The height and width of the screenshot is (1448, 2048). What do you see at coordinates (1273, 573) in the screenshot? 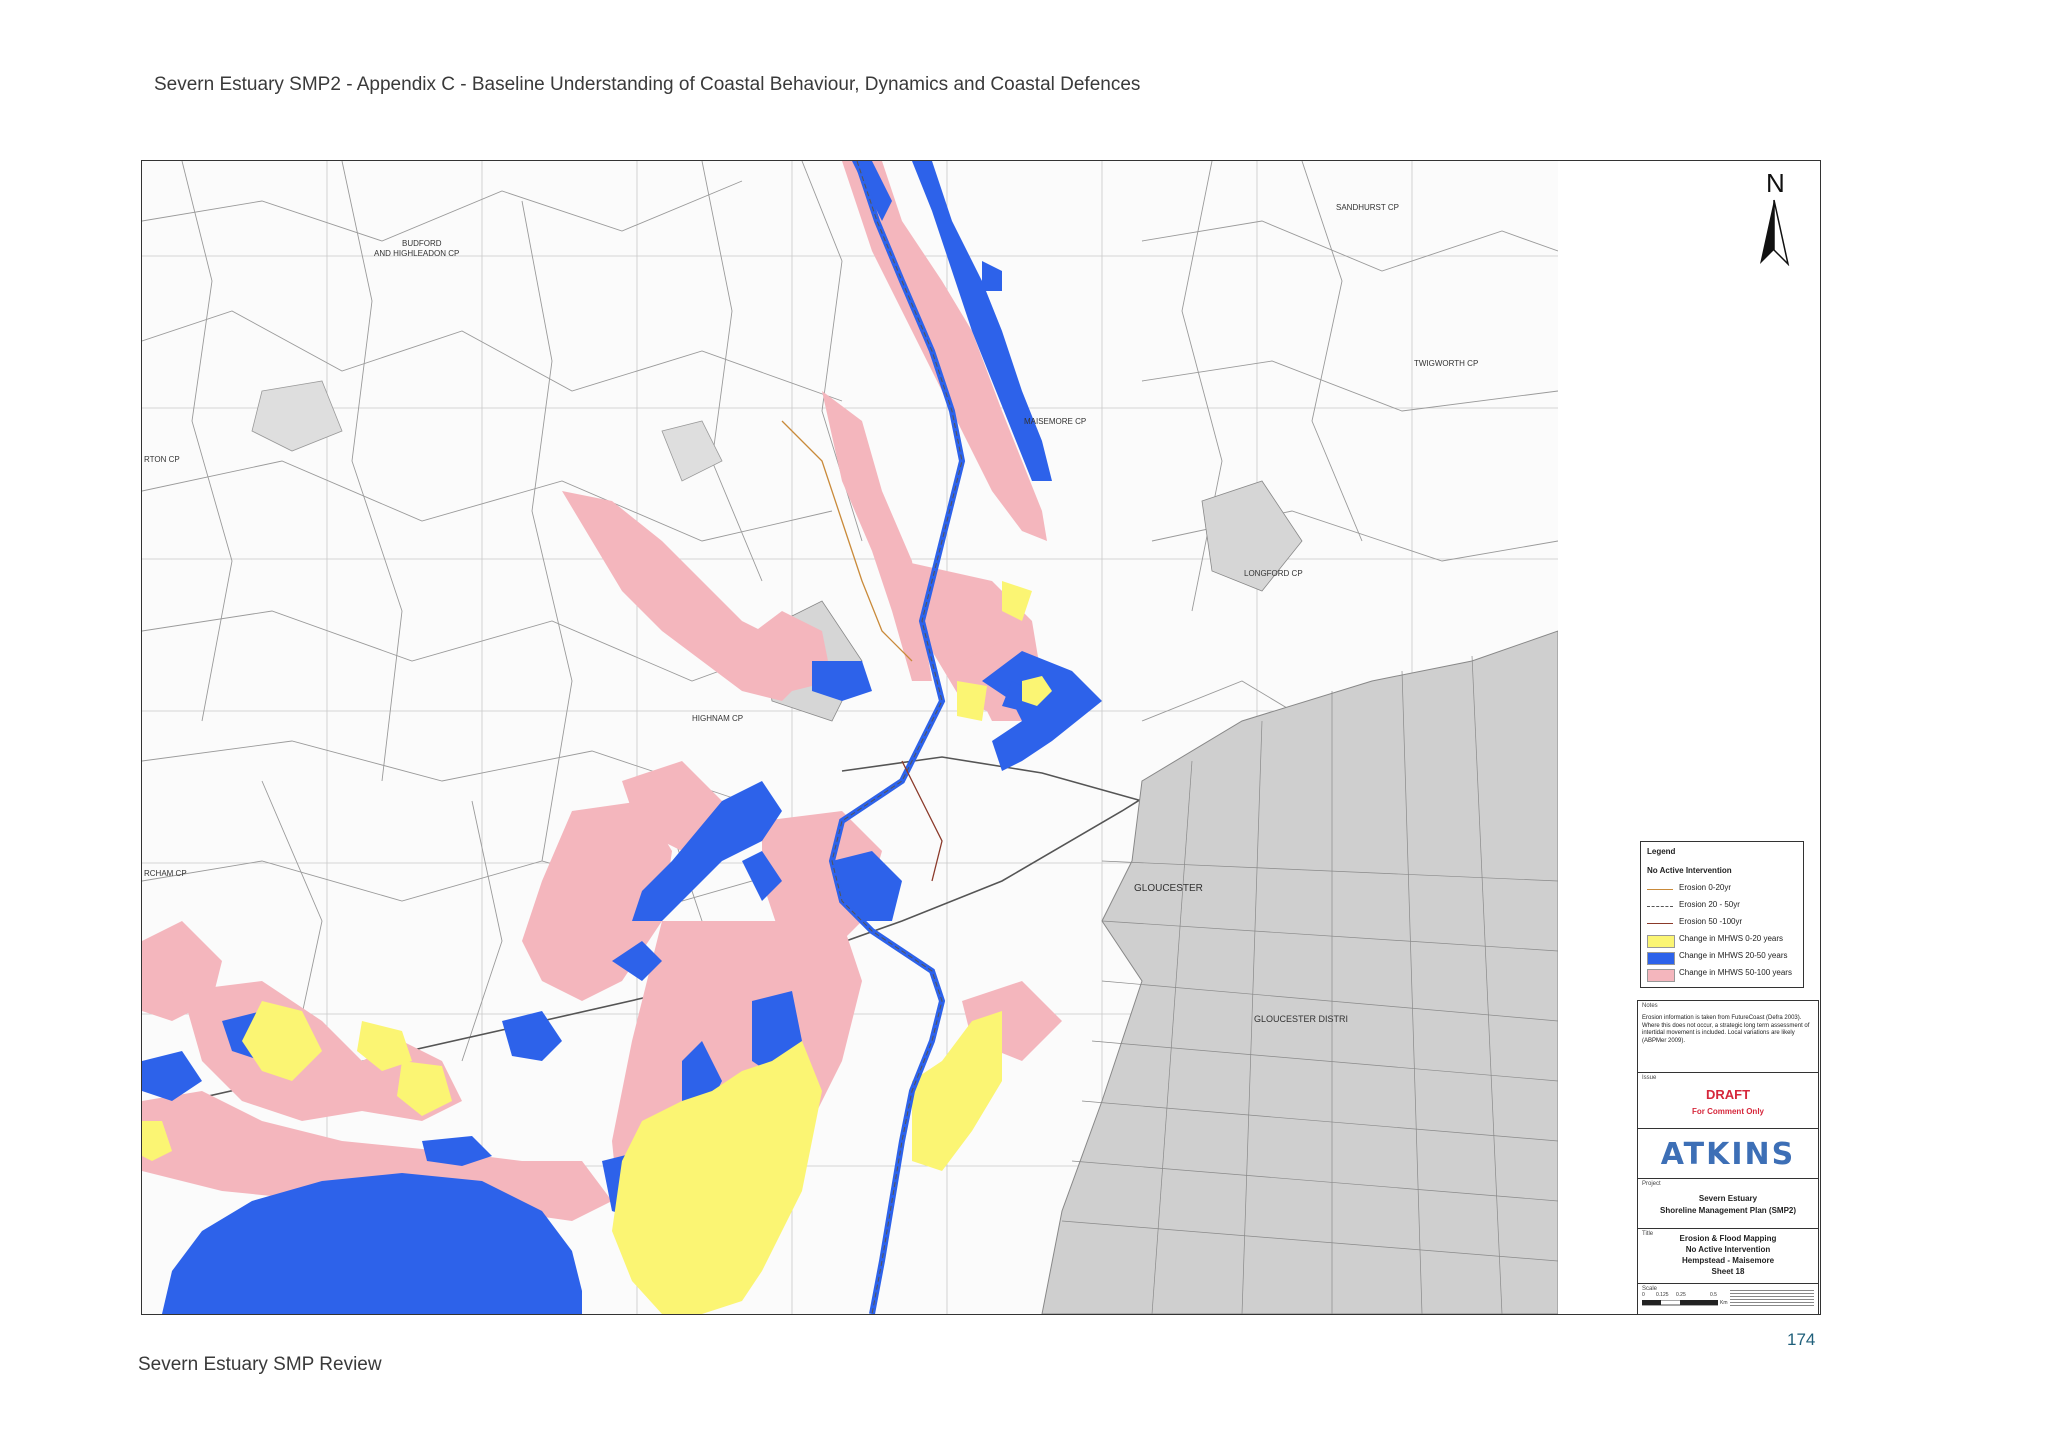
I see `place-longford: LONGFORD CP` at bounding box center [1273, 573].